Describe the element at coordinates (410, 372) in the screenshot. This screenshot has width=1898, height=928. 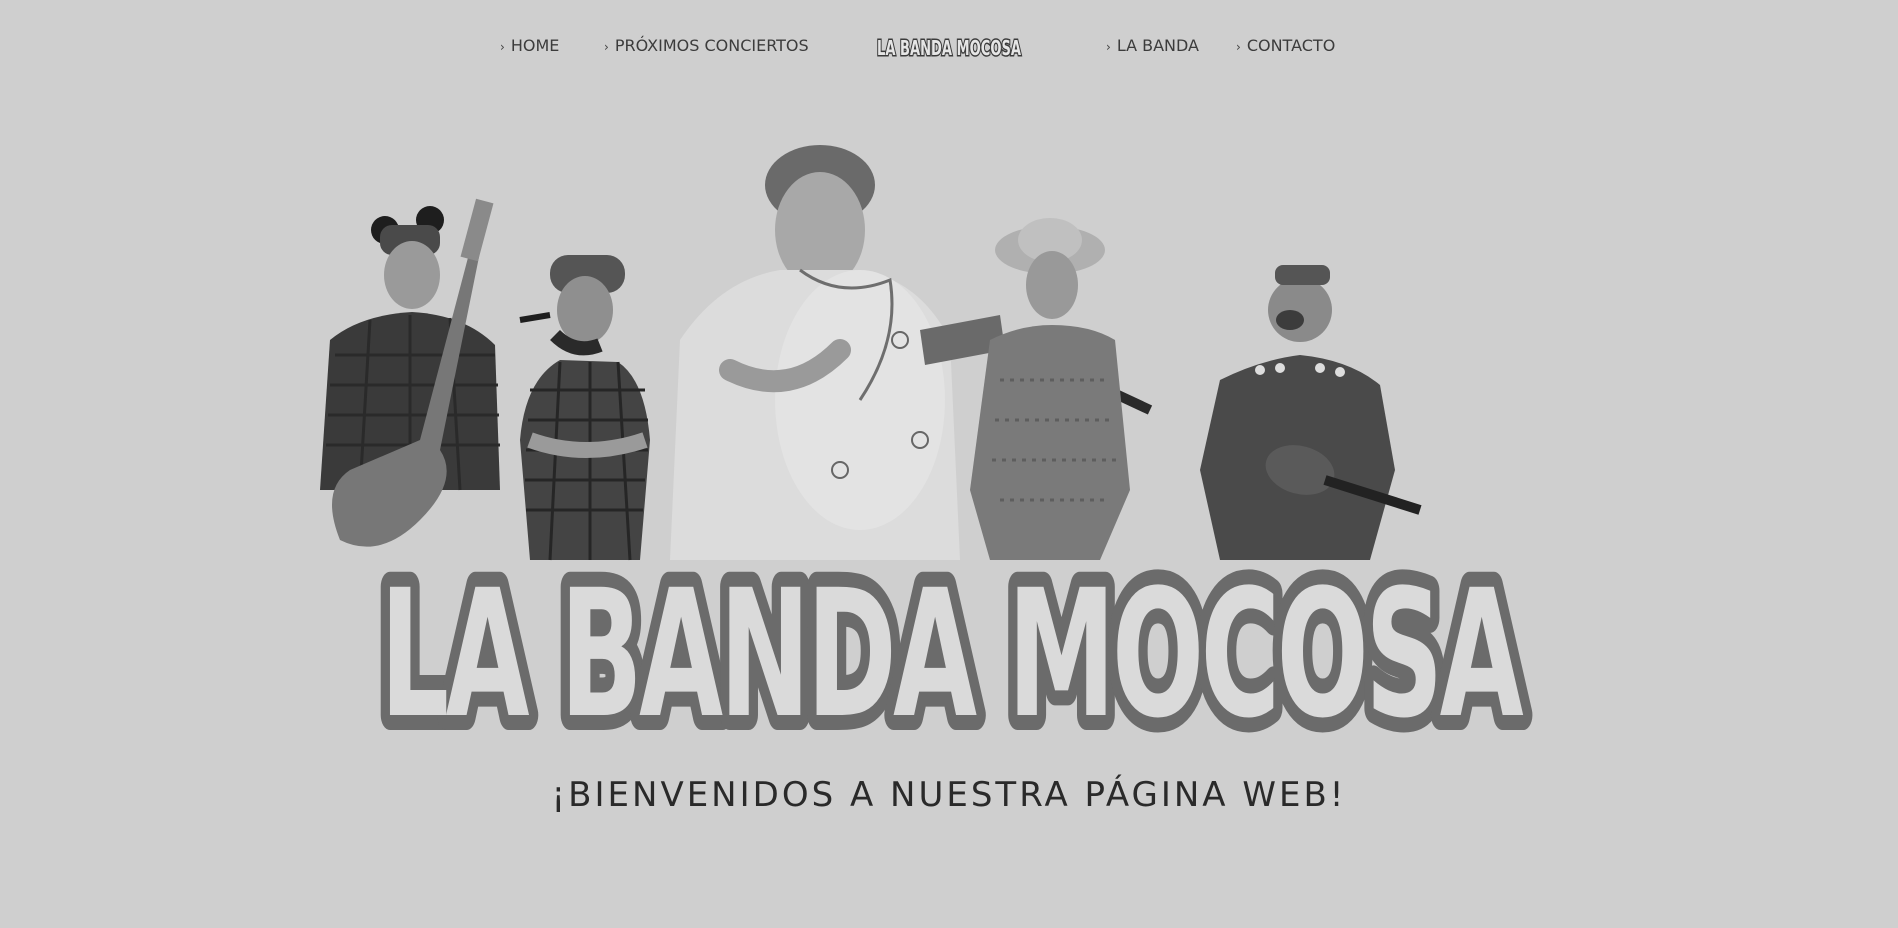
I see `band-member-bassist` at that location.